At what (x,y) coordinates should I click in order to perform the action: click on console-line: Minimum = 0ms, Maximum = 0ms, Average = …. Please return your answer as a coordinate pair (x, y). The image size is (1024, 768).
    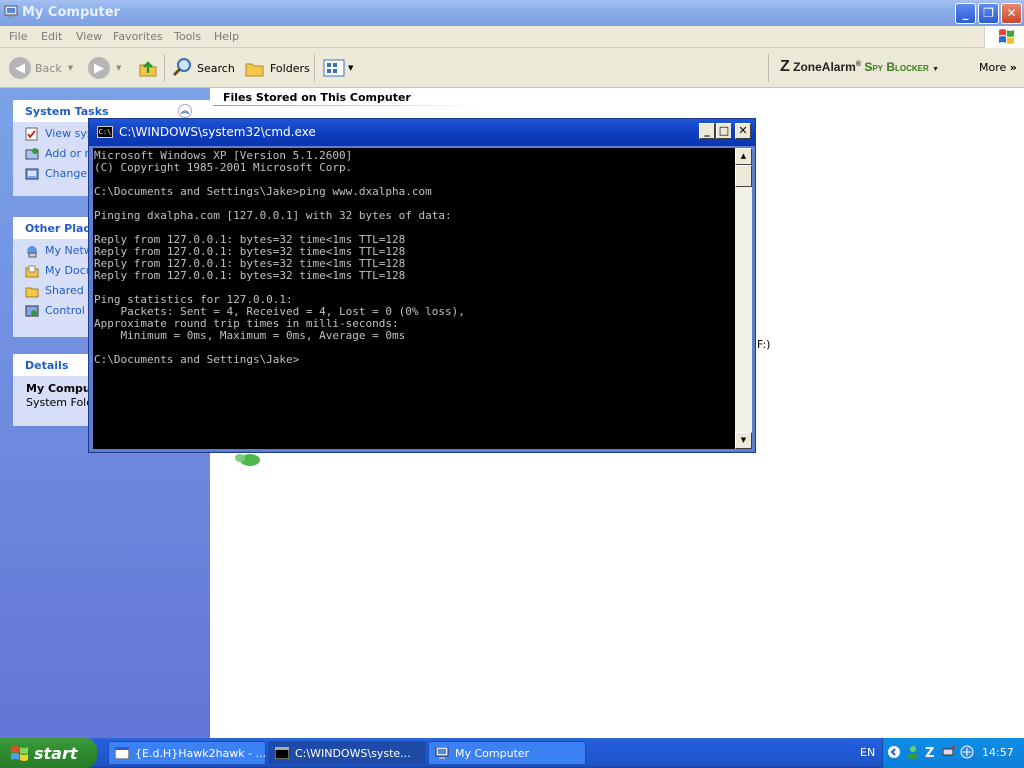
    Looking at the image, I should click on (250, 335).